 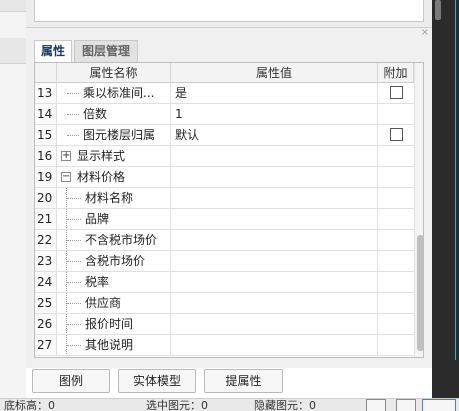 I want to click on tab-properties: 属性, so click(x=53, y=51).